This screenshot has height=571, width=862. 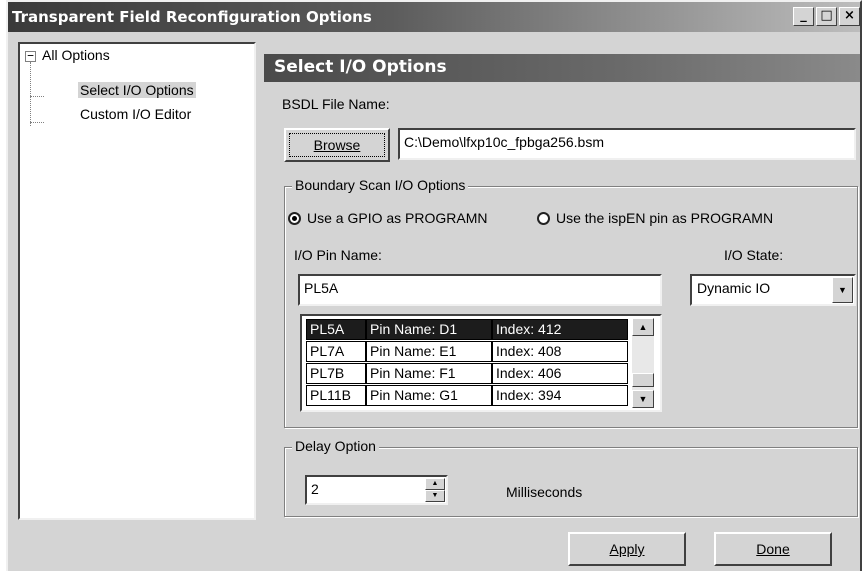 I want to click on pin-cell-index: Index: 412, so click(x=560, y=329).